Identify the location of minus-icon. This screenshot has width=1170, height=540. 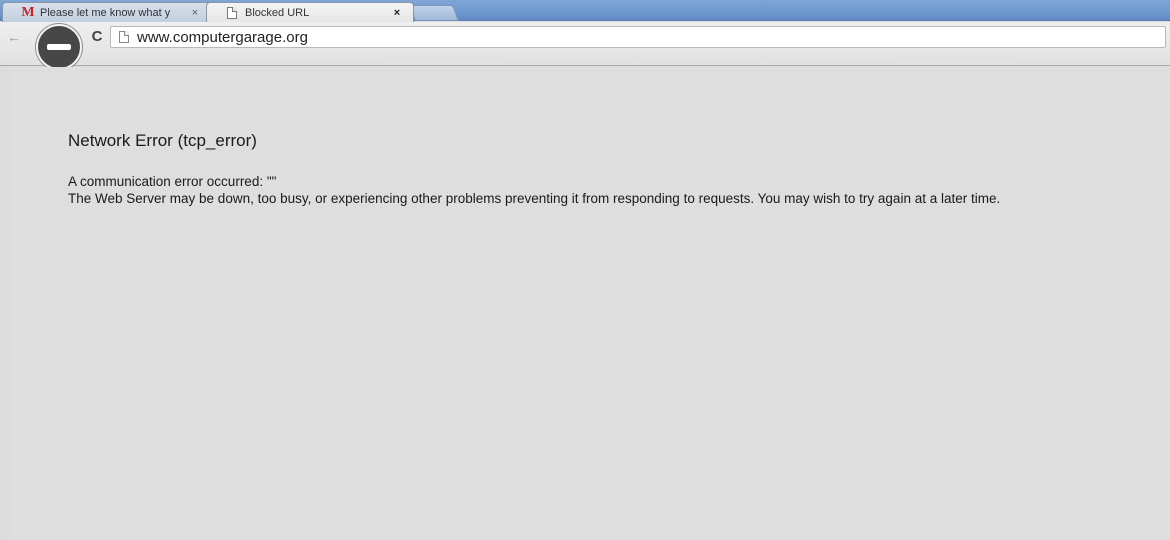
(59, 47).